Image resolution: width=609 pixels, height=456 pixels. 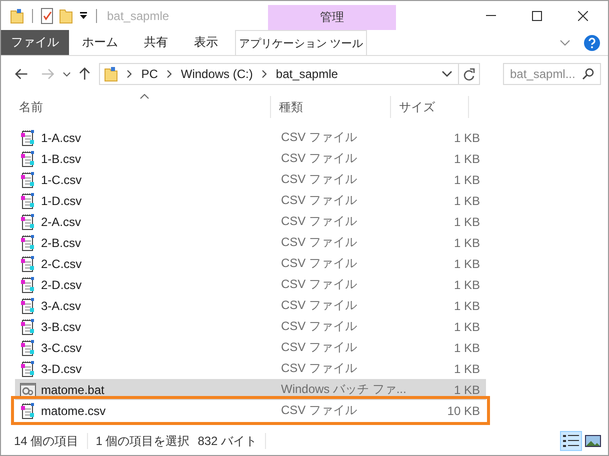 What do you see at coordinates (250, 221) in the screenshot?
I see `file-row: 2-A.csv CSV ファイル 1 KB` at bounding box center [250, 221].